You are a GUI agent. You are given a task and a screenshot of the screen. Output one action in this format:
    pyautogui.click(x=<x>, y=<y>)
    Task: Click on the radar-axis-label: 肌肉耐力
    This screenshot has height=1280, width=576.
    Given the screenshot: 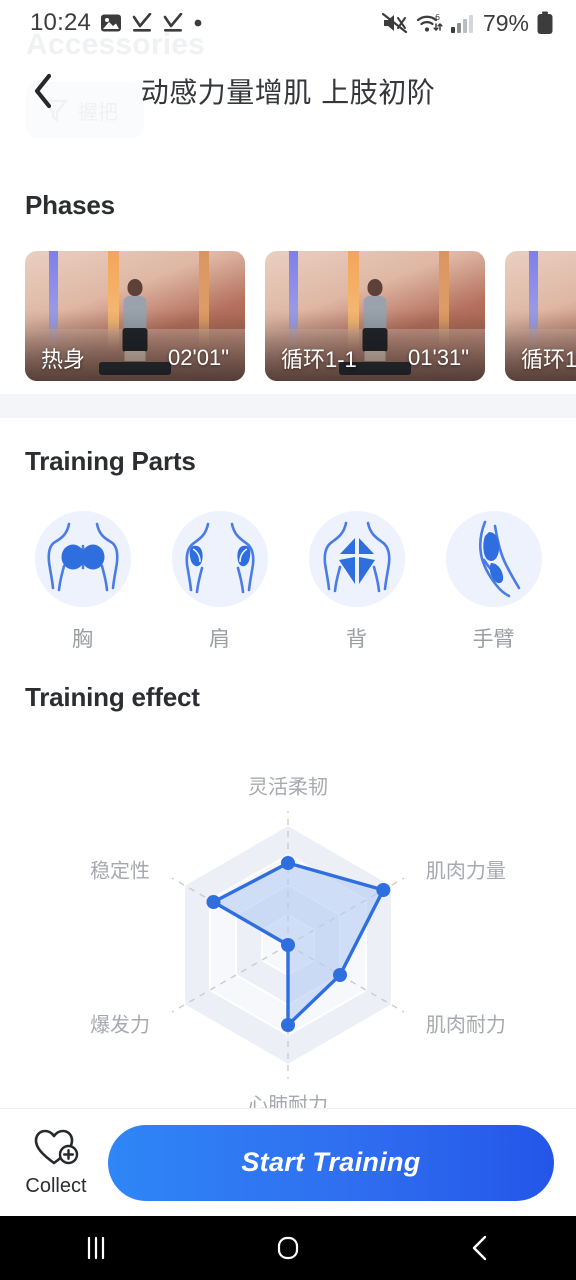 What is the action you would take?
    pyautogui.click(x=465, y=1025)
    